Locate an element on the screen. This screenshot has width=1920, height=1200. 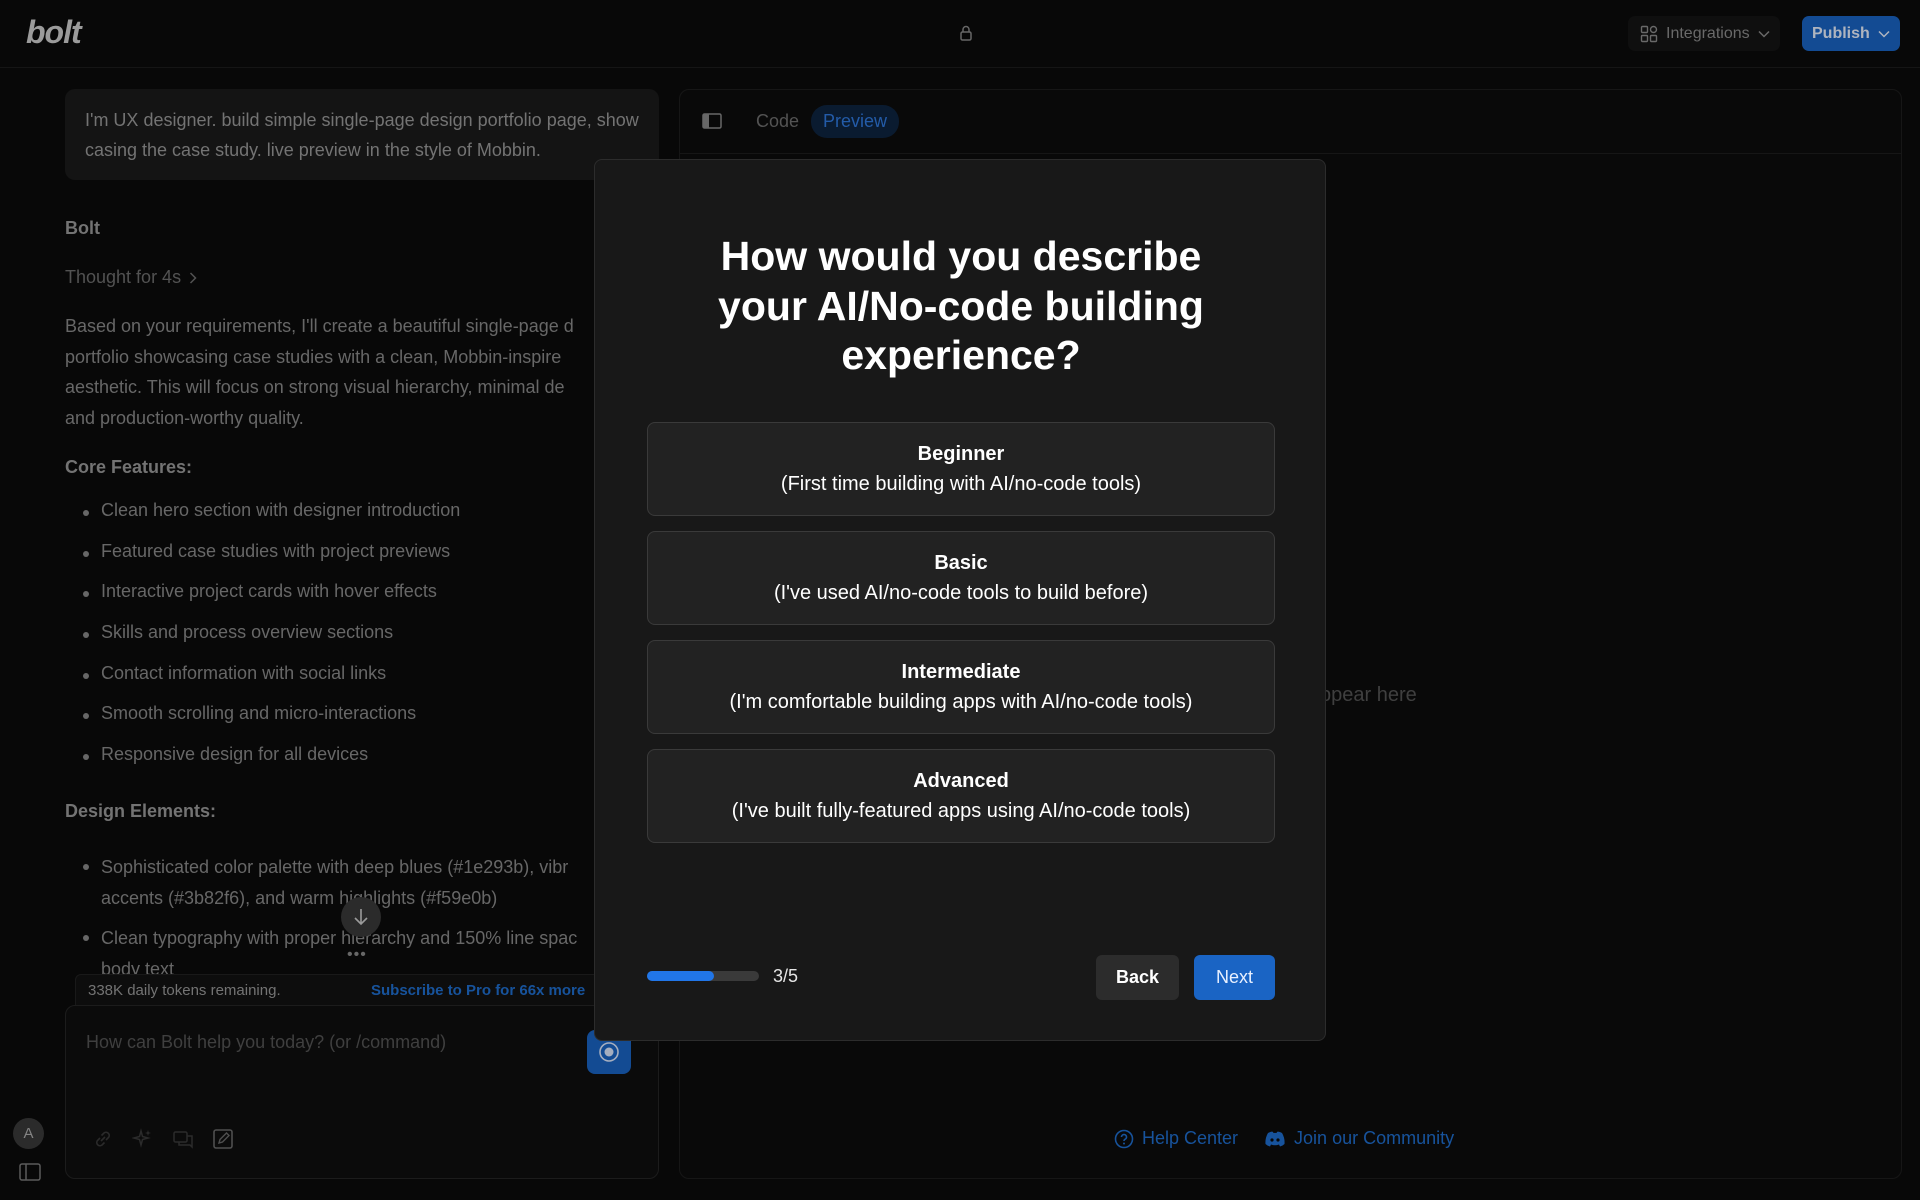
progress-bar is located at coordinates (703, 976).